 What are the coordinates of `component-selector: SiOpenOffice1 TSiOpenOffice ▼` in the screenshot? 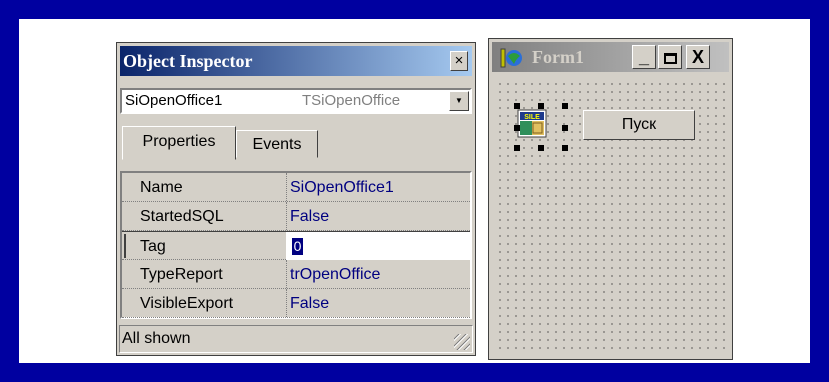 It's located at (296, 101).